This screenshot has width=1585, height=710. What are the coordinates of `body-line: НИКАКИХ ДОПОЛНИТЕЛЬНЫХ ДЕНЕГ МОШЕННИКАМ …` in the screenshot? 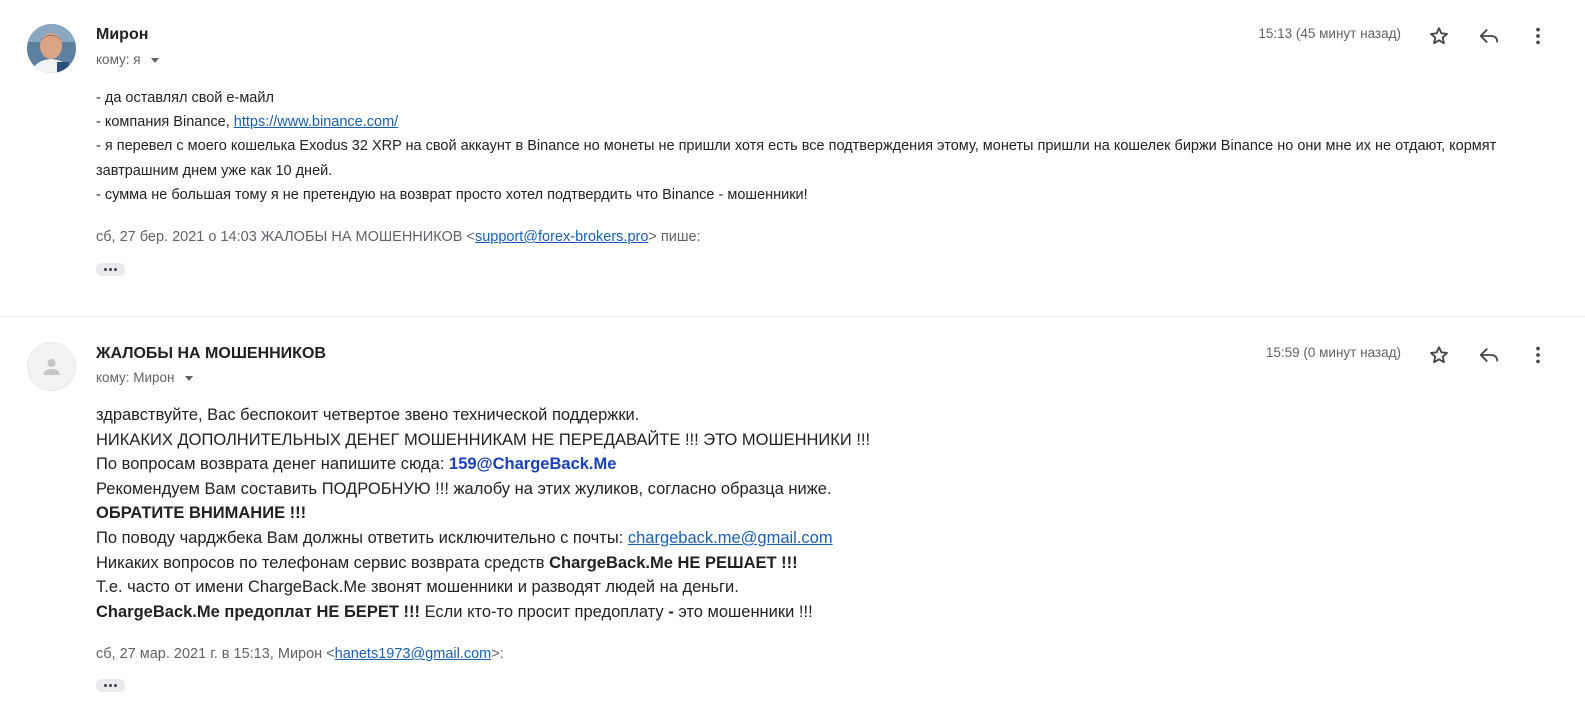 It's located at (483, 439).